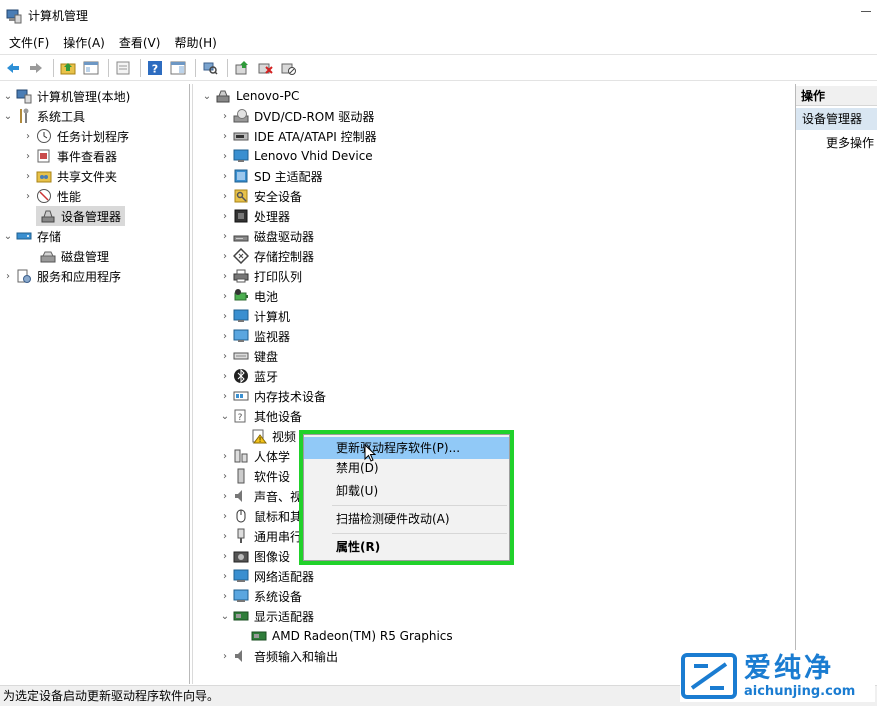  I want to click on export-icon, so click(123, 68).